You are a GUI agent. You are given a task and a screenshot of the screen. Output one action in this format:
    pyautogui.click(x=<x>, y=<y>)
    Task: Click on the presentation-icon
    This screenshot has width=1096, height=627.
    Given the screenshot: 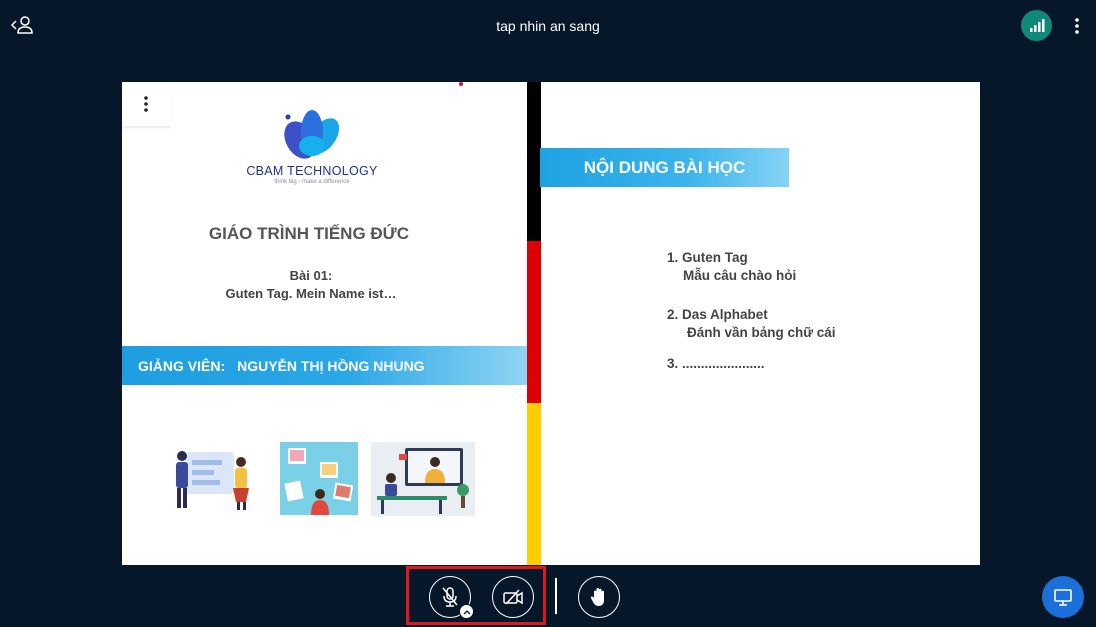 What is the action you would take?
    pyautogui.click(x=1063, y=597)
    